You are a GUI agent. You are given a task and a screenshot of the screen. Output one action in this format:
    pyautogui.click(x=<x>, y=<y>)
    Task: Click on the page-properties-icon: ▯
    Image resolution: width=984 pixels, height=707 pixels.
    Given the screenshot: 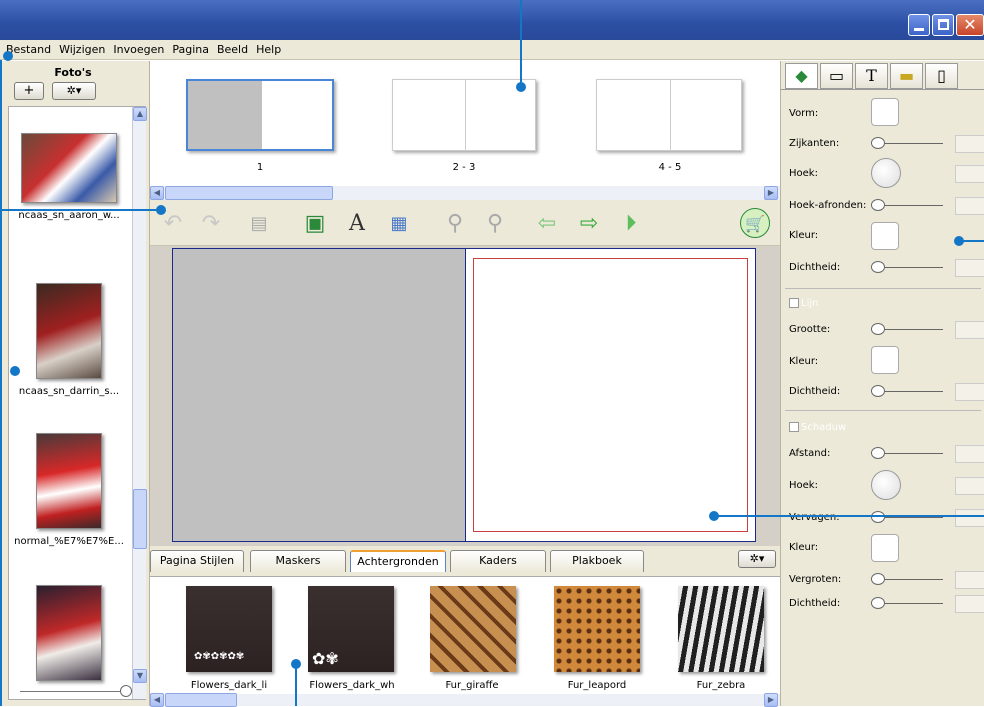 What is the action you would take?
    pyautogui.click(x=941, y=76)
    